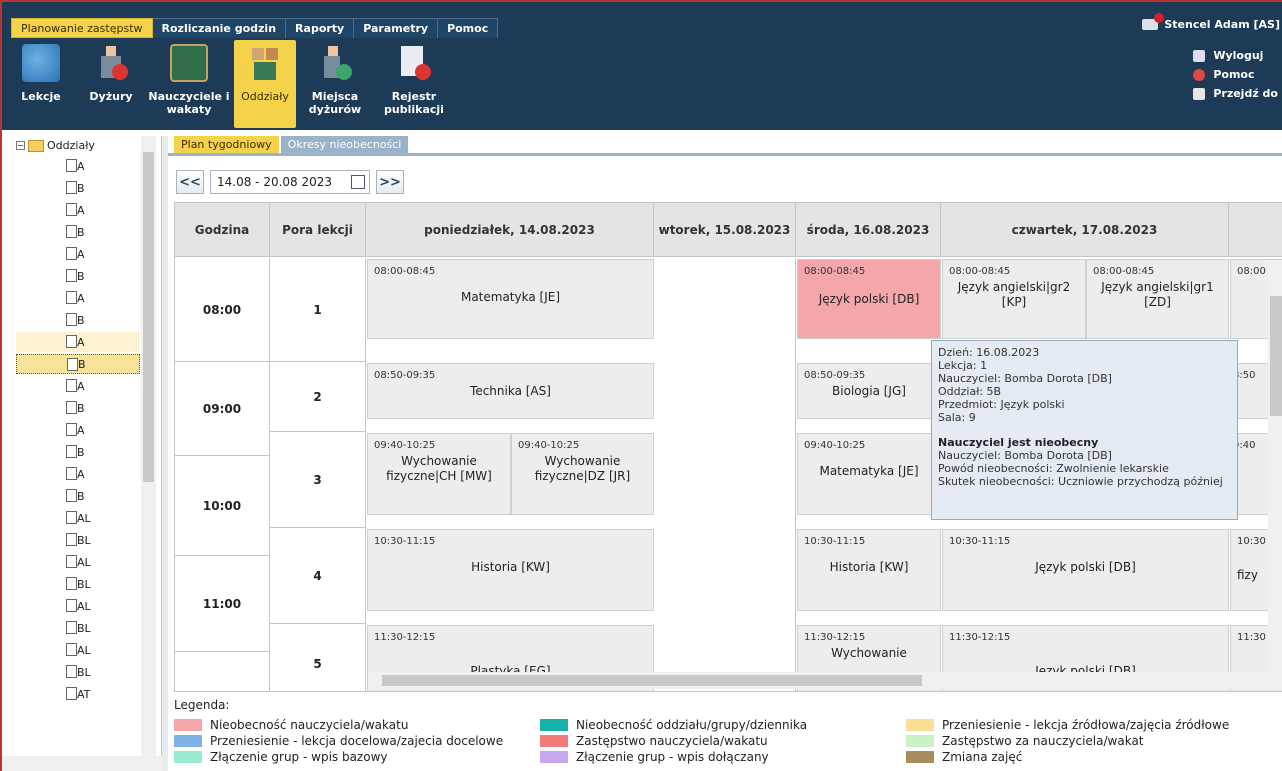 The width and height of the screenshot is (1282, 771). I want to click on goto-link: Przejdź do, so click(1235, 93).